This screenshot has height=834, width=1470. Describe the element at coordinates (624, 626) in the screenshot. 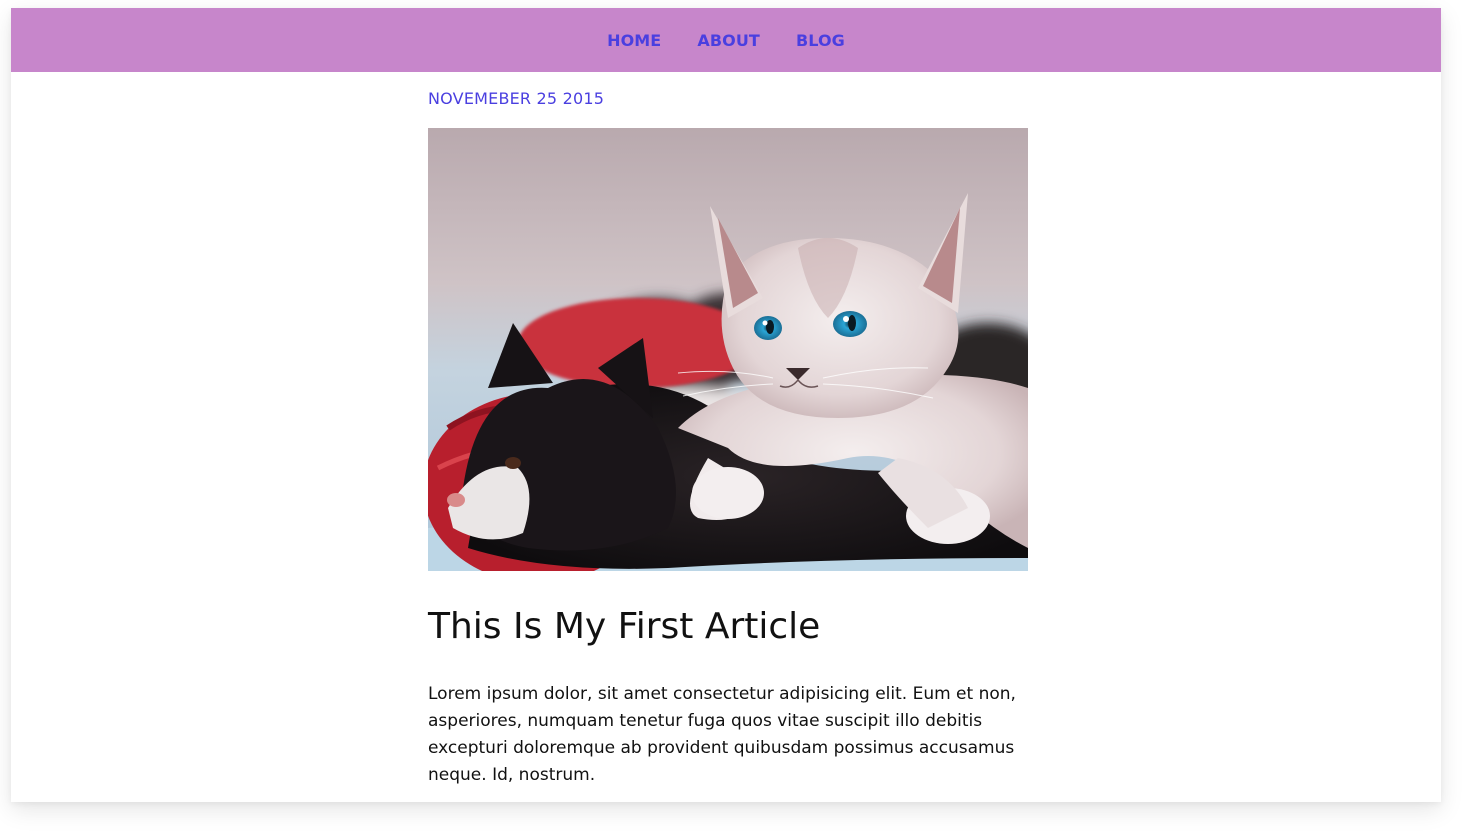

I see `article-title: This Is My First Article` at that location.